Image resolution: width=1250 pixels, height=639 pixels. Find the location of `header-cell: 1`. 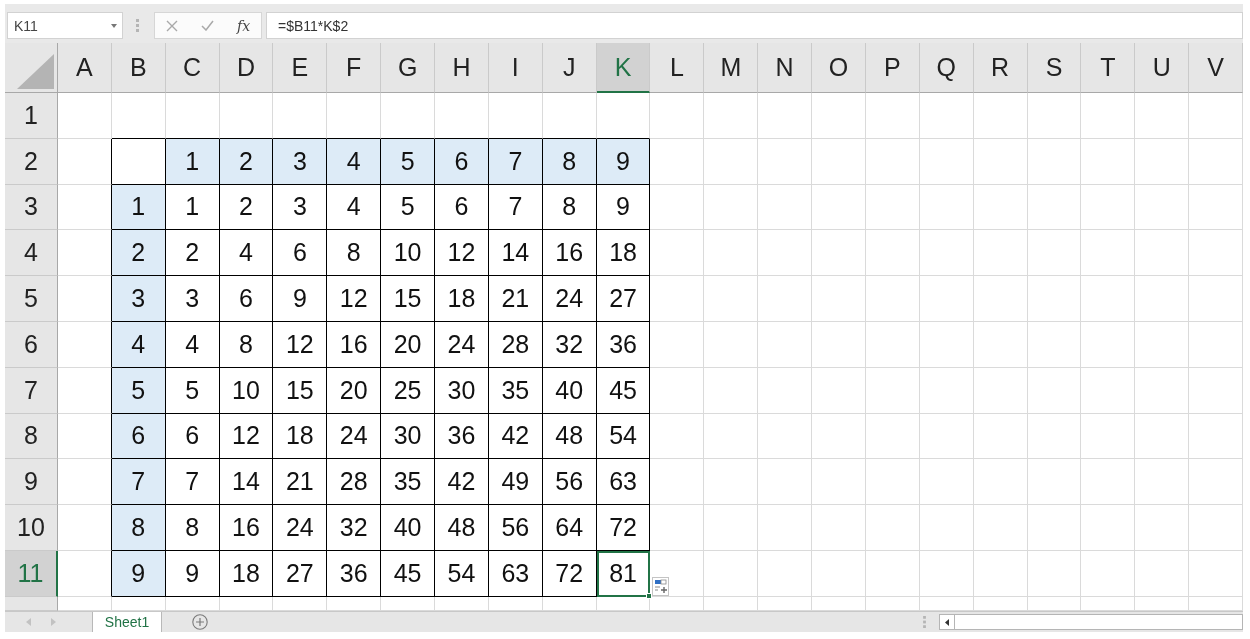

header-cell: 1 is located at coordinates (192, 161).